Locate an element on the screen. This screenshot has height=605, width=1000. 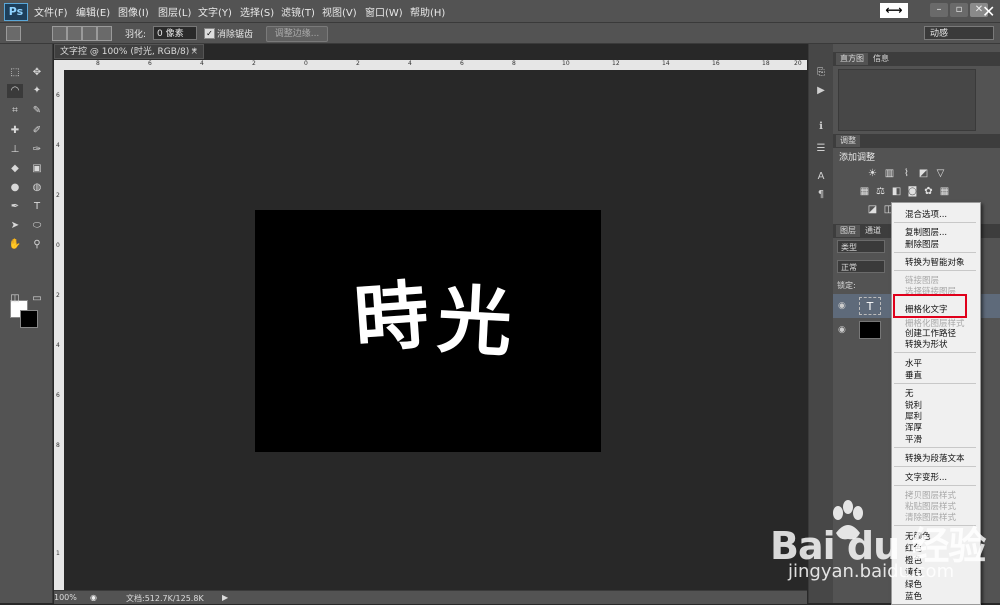
info-panel-icon: ℹ is located at coordinates (821, 127).